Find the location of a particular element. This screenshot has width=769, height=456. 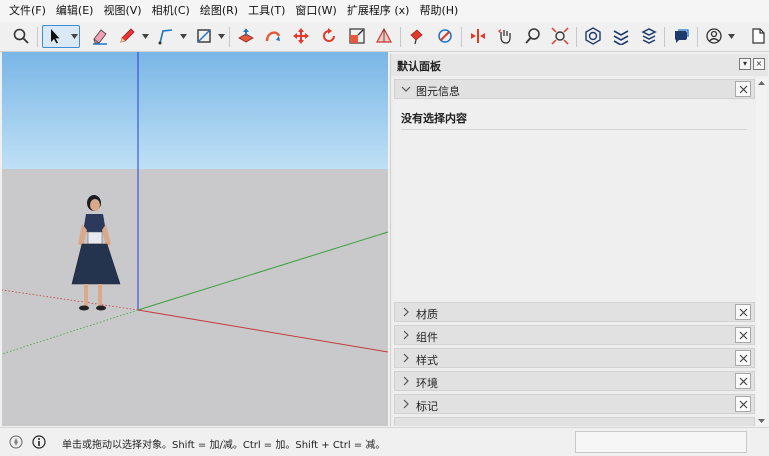

extension-icon is located at coordinates (621, 36).